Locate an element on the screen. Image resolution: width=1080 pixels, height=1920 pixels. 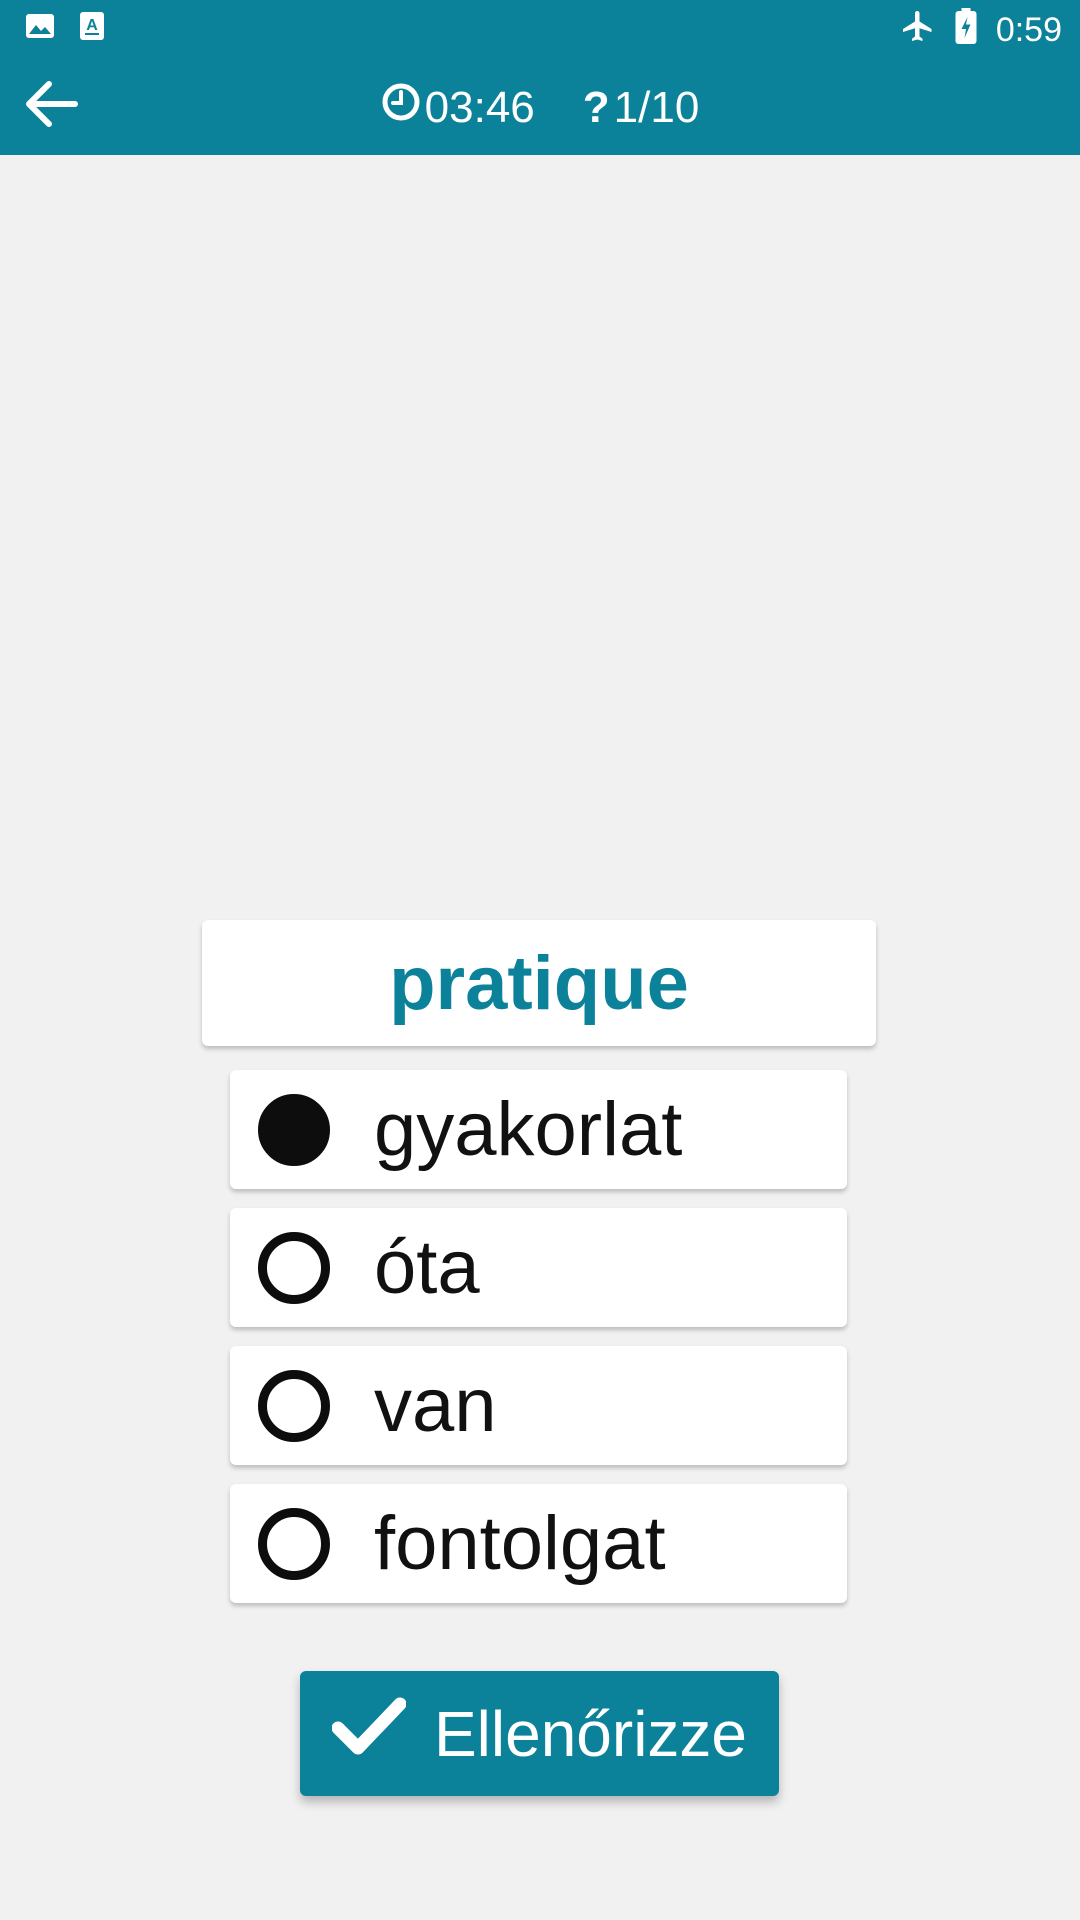
check-button: Ellenőrizze is located at coordinates (539, 1733).